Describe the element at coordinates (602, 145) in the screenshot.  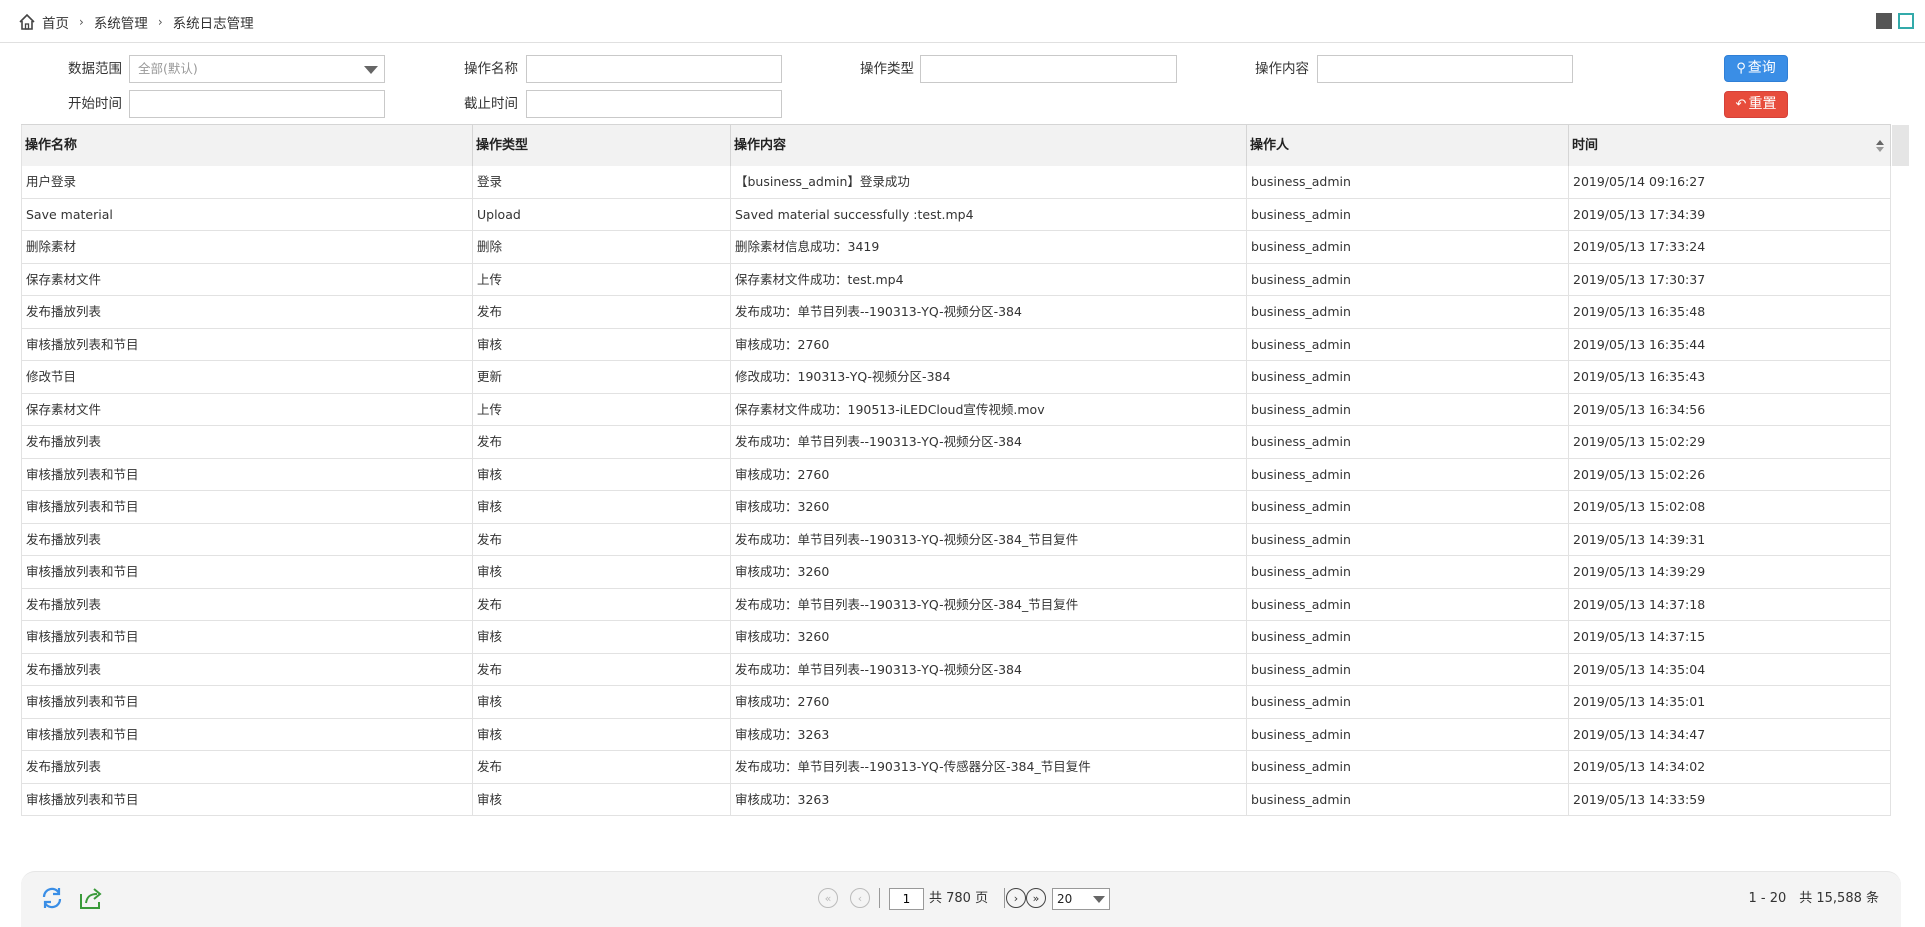
I see `column-header-op-type: 操作类型` at that location.